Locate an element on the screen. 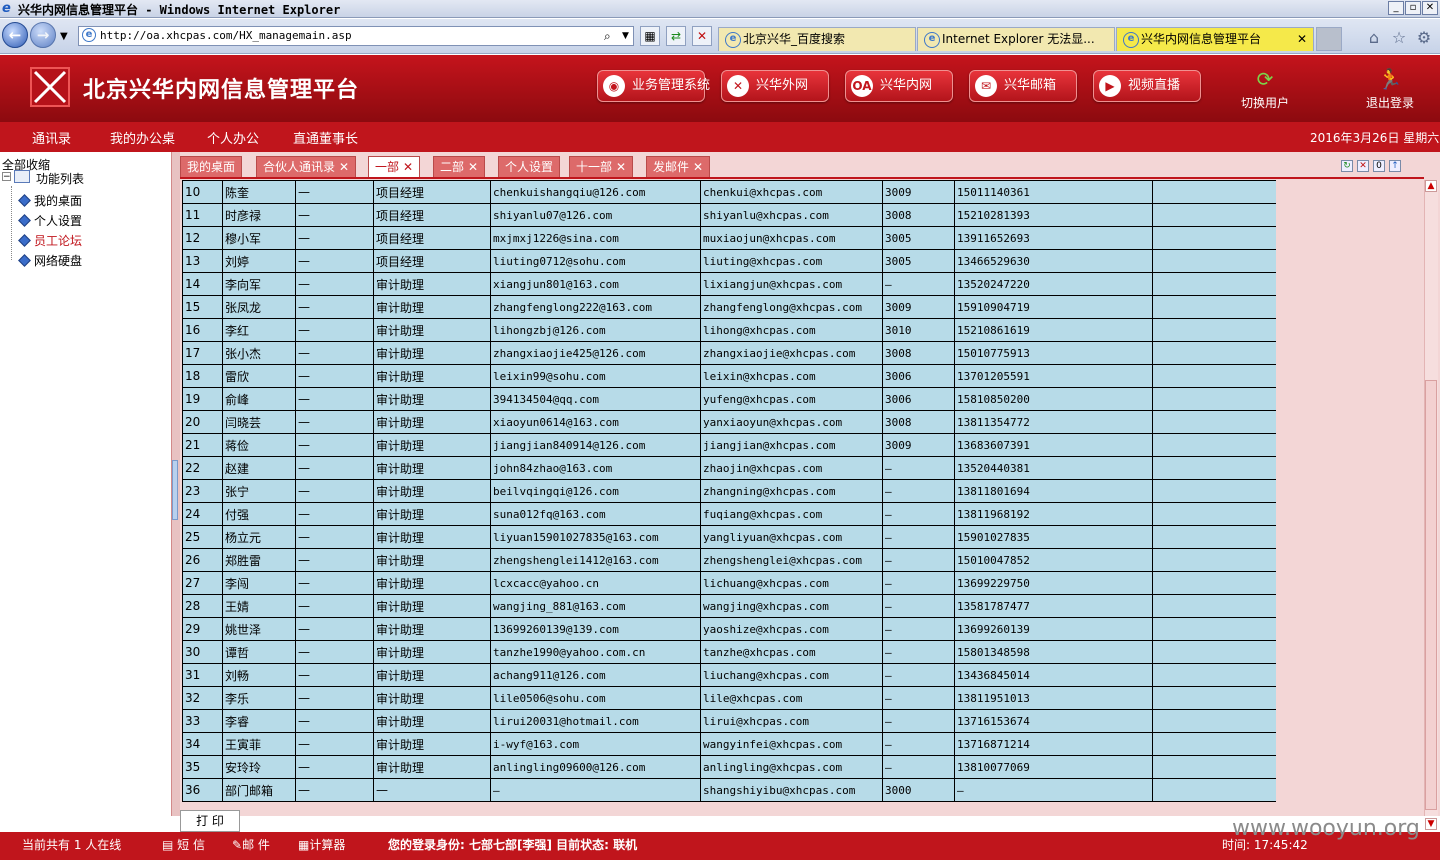 The width and height of the screenshot is (1440, 860). table-cell: 时彦禄 is located at coordinates (259, 215).